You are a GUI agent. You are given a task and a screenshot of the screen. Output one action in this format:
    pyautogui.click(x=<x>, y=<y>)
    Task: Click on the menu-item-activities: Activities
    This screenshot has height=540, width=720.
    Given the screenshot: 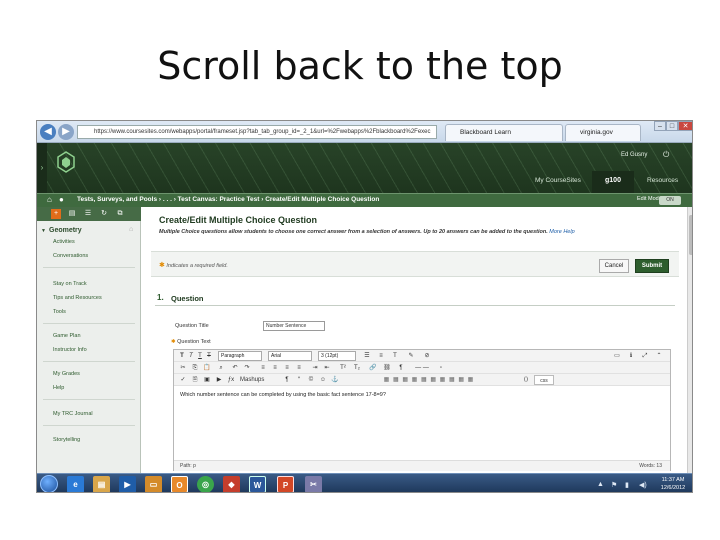 What is the action you would take?
    pyautogui.click(x=64, y=242)
    